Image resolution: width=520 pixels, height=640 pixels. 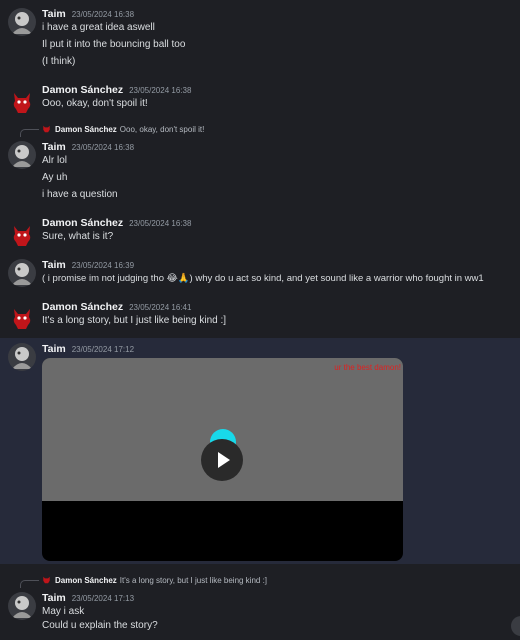 What do you see at coordinates (55, 160) in the screenshot?
I see `message-text: Alr lol` at bounding box center [55, 160].